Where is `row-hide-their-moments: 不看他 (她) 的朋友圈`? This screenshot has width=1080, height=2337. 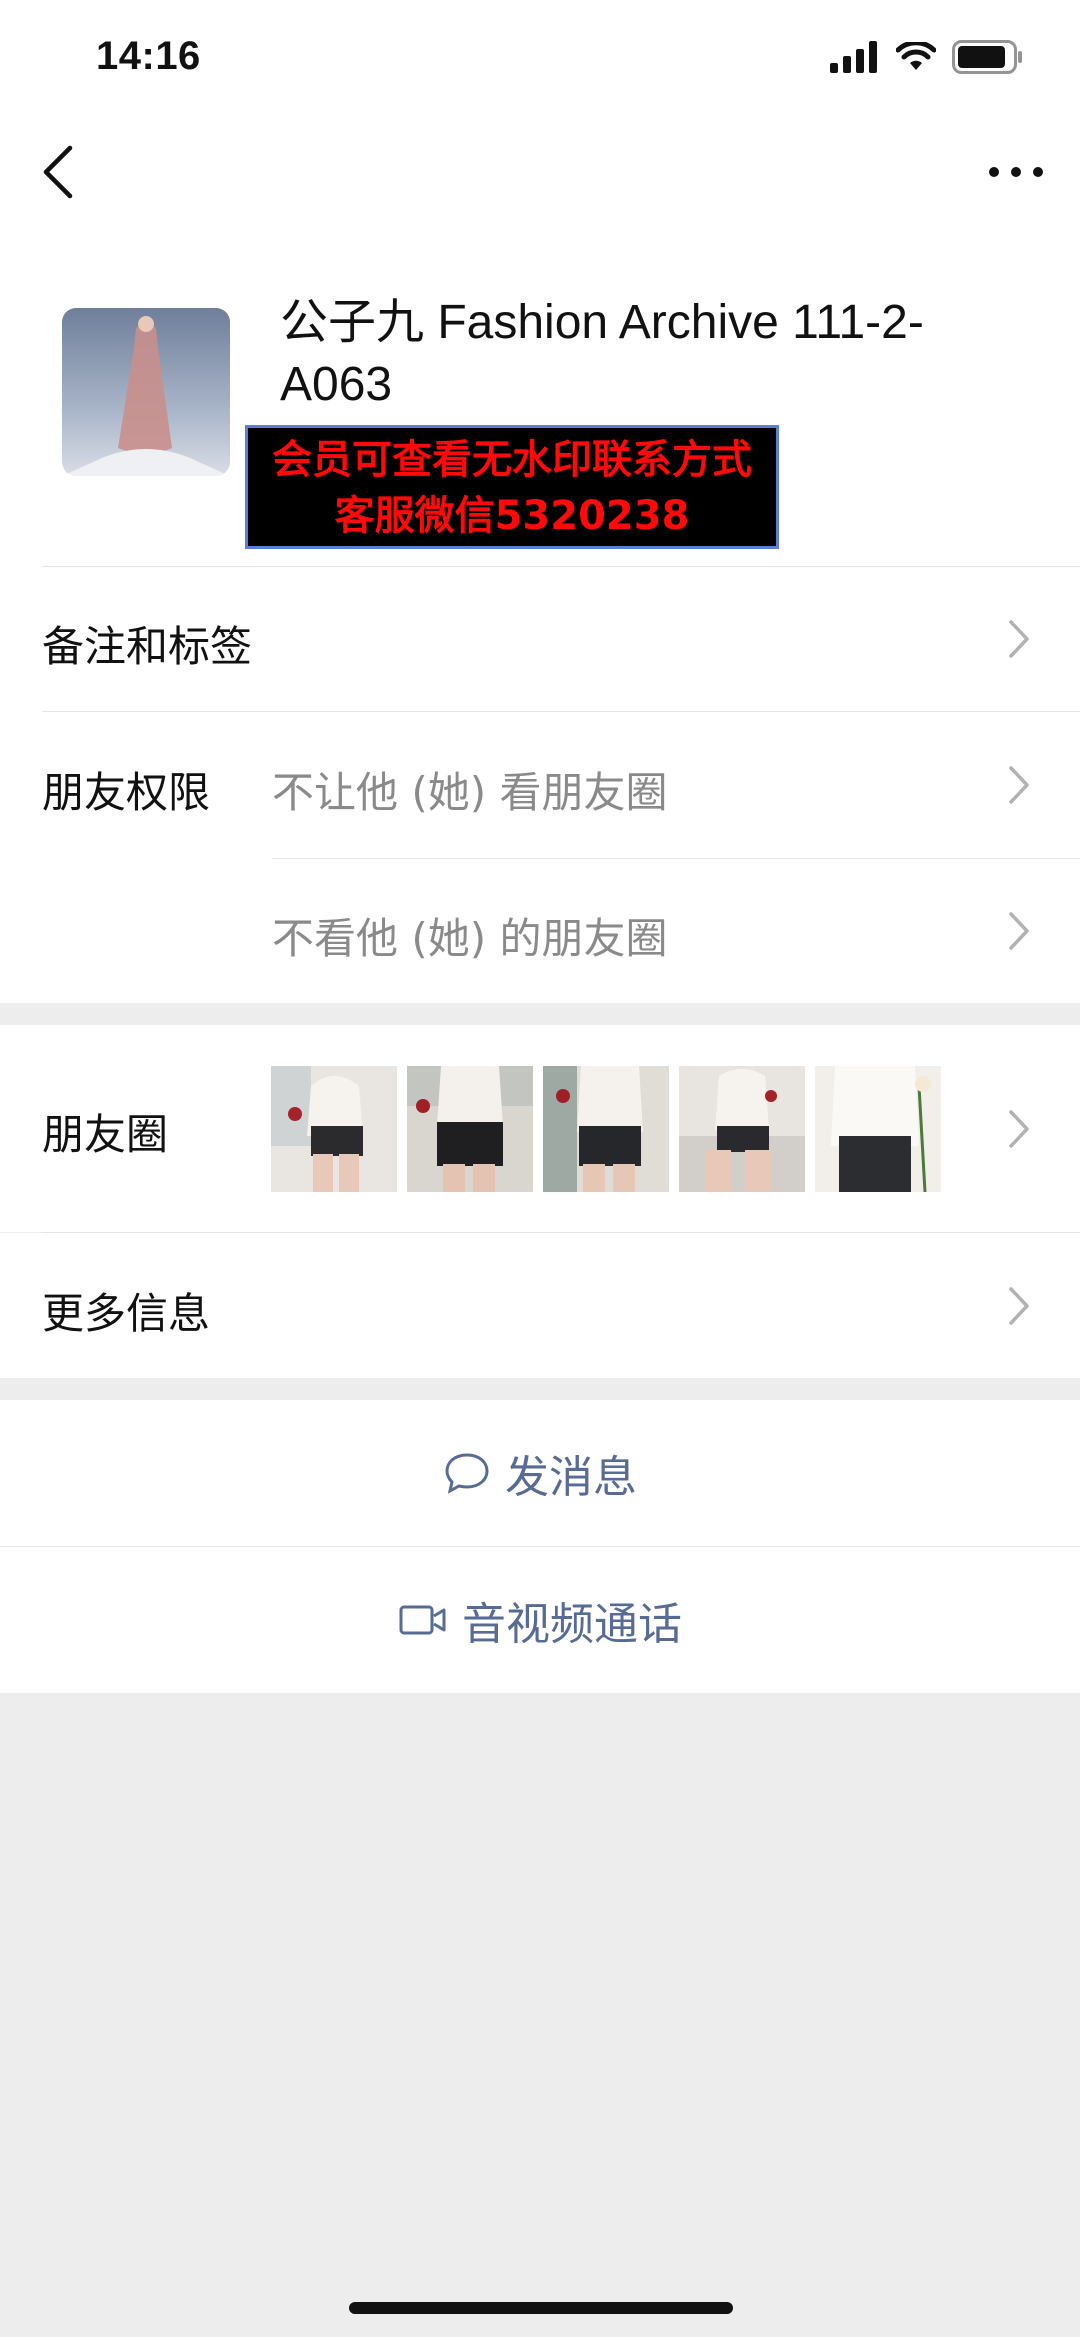
row-hide-their-moments: 不看他 (她) 的朋友圈 is located at coordinates (540, 931).